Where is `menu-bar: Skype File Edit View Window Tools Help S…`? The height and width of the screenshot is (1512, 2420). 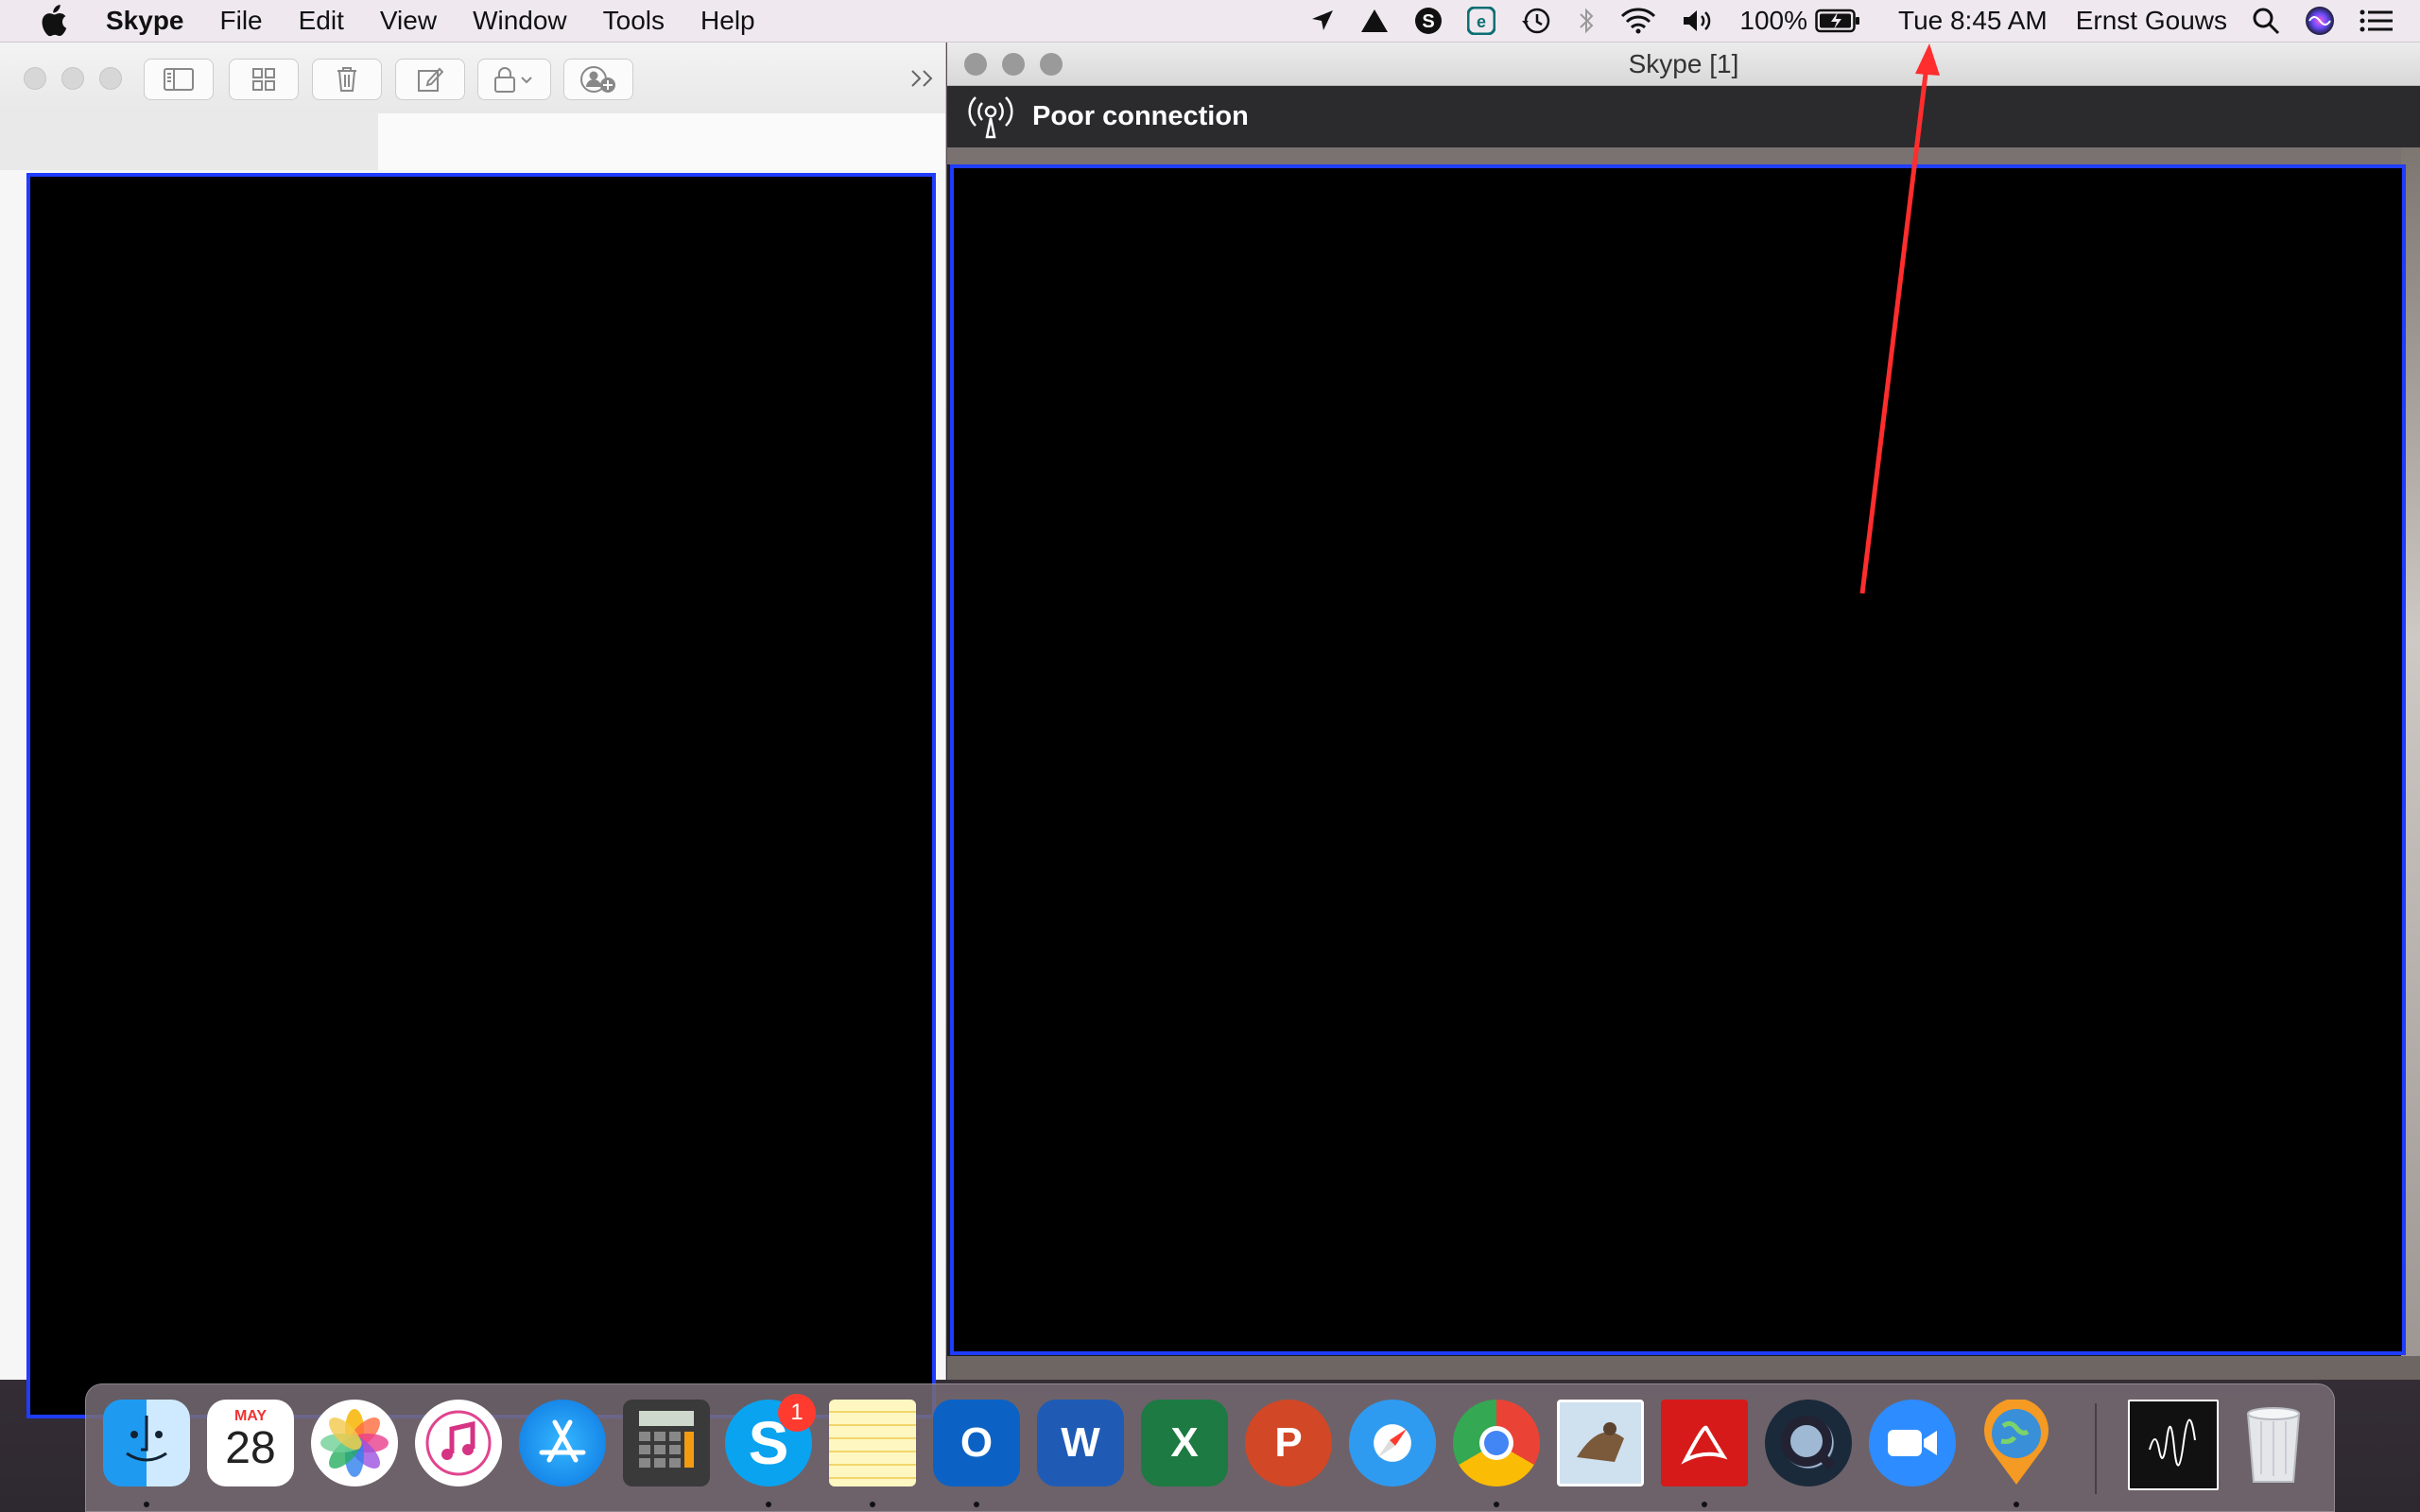 menu-bar: Skype File Edit View Window Tools Help S… is located at coordinates (1210, 21).